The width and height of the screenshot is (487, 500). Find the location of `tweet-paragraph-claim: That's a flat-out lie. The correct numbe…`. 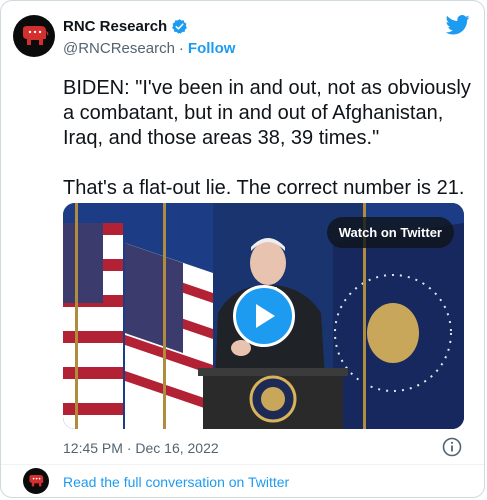

tweet-paragraph-claim: That's a flat-out lie. The correct numbe… is located at coordinates (264, 188).